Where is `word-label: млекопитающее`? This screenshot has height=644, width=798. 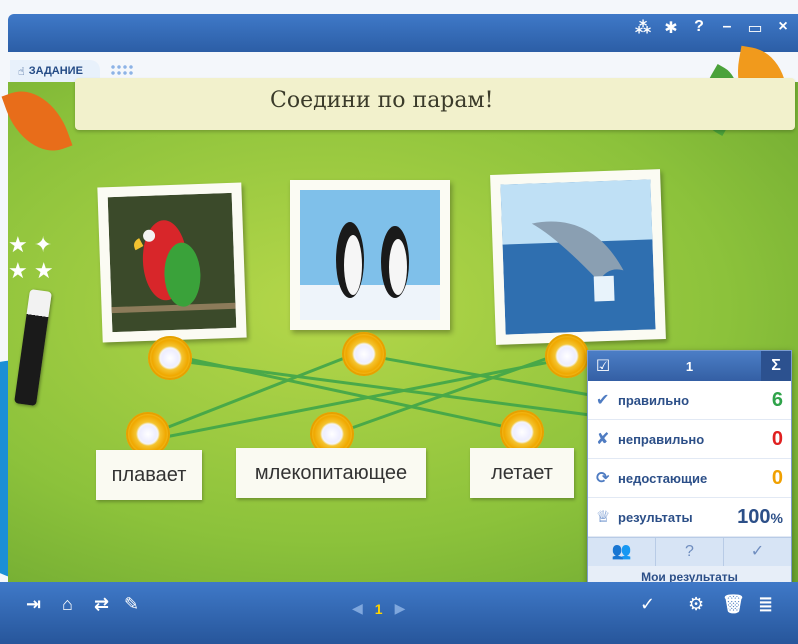 word-label: млекопитающее is located at coordinates (331, 472).